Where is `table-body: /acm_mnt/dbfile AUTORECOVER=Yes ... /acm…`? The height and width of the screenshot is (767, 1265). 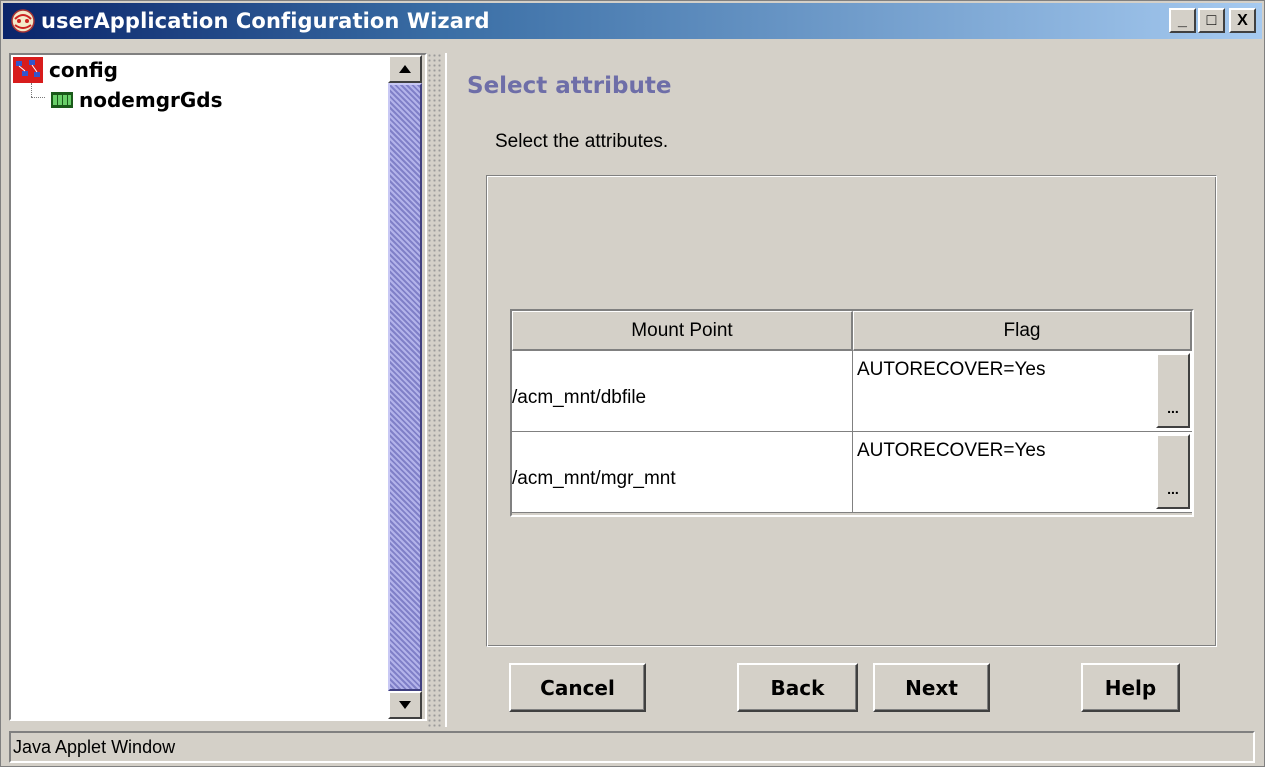 table-body: /acm_mnt/dbfile AUTORECOVER=Yes ... /acm… is located at coordinates (852, 432).